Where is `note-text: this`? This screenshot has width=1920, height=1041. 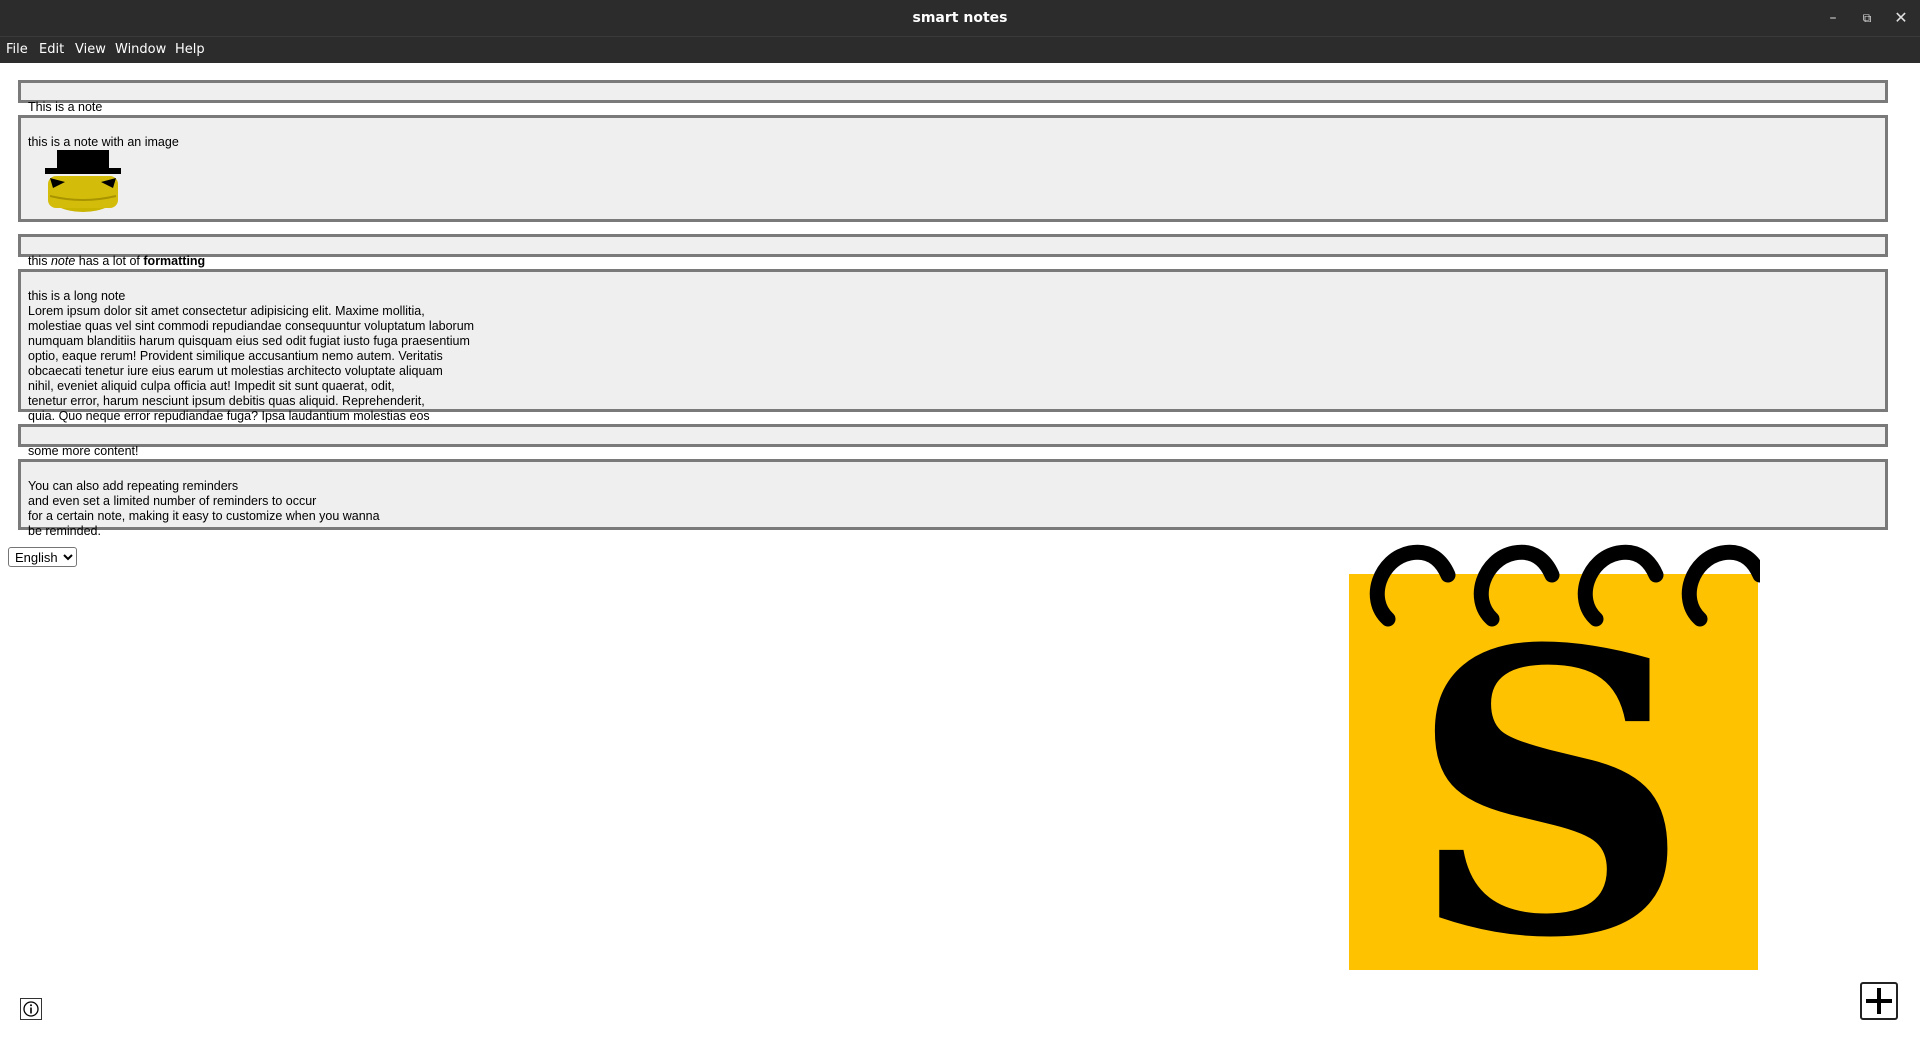
note-text: this is located at coordinates (39, 261).